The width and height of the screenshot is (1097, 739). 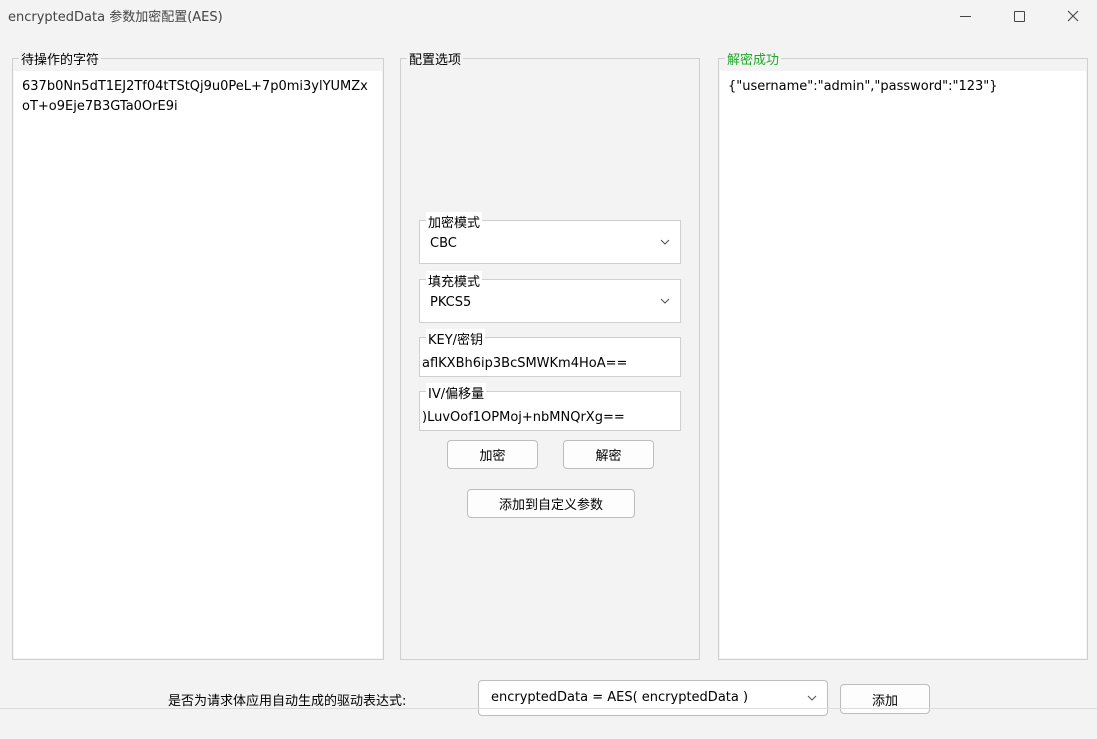 What do you see at coordinates (550, 353) in the screenshot?
I see `key-input: KEY/密钥 aflKXBh6ip3BcSMWKm4HoA==` at bounding box center [550, 353].